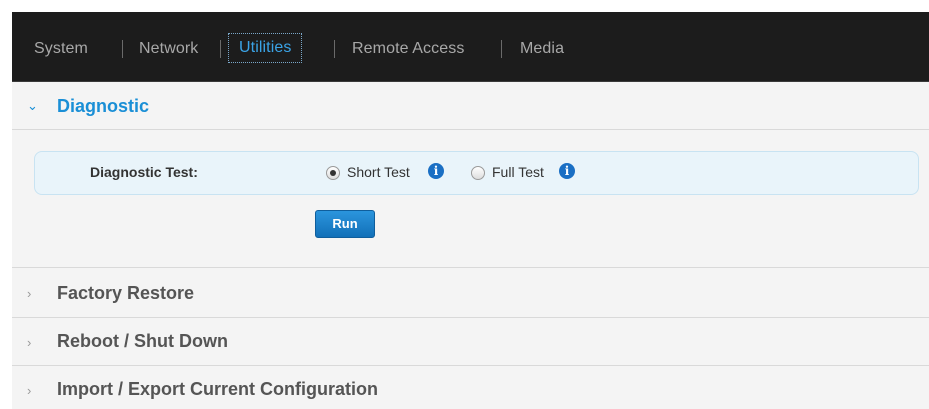  Describe the element at coordinates (470, 387) in the screenshot. I see `section-import-export-header: › Import / Export Current Configuration` at that location.